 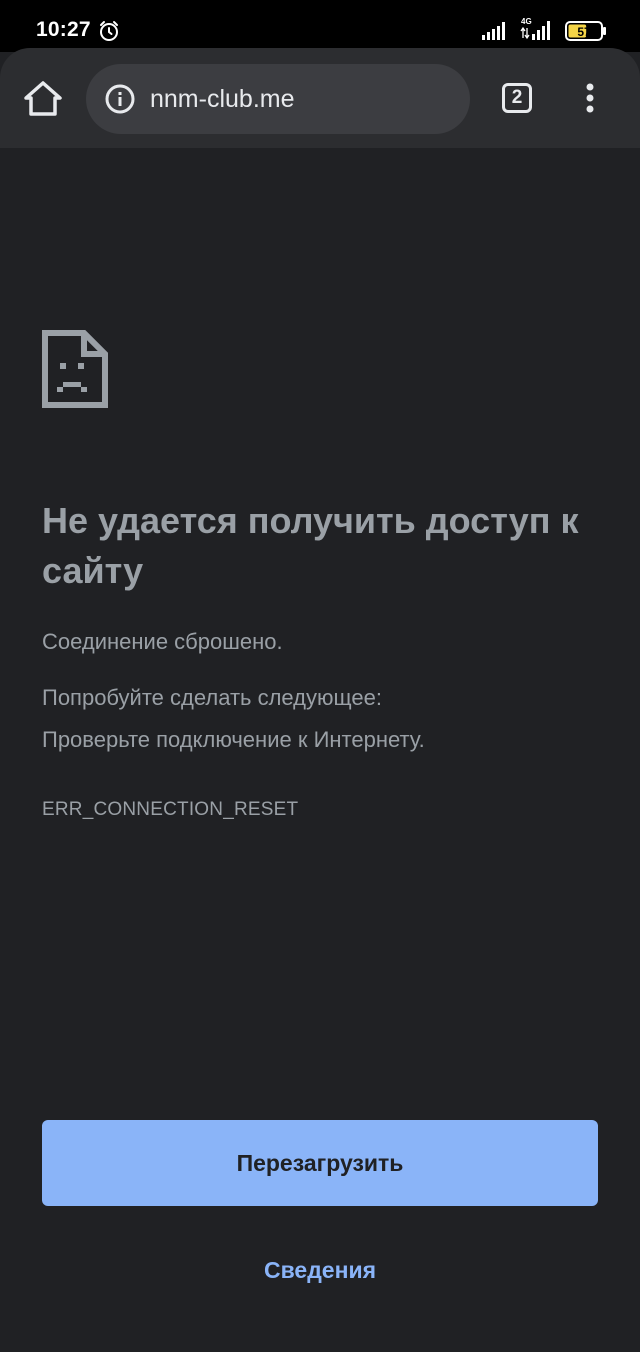 I want to click on battery-icon: 57, so click(x=585, y=31).